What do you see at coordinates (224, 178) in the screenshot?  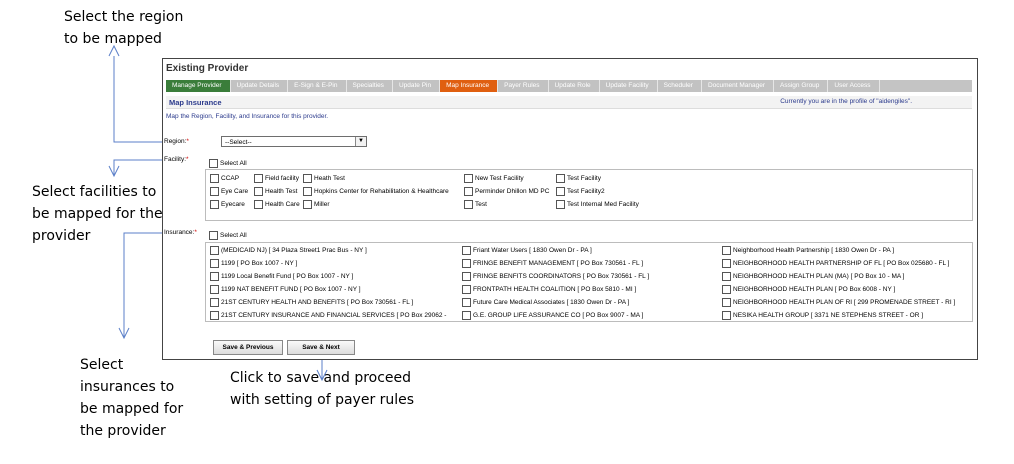 I see `facility-option: CCAP` at bounding box center [224, 178].